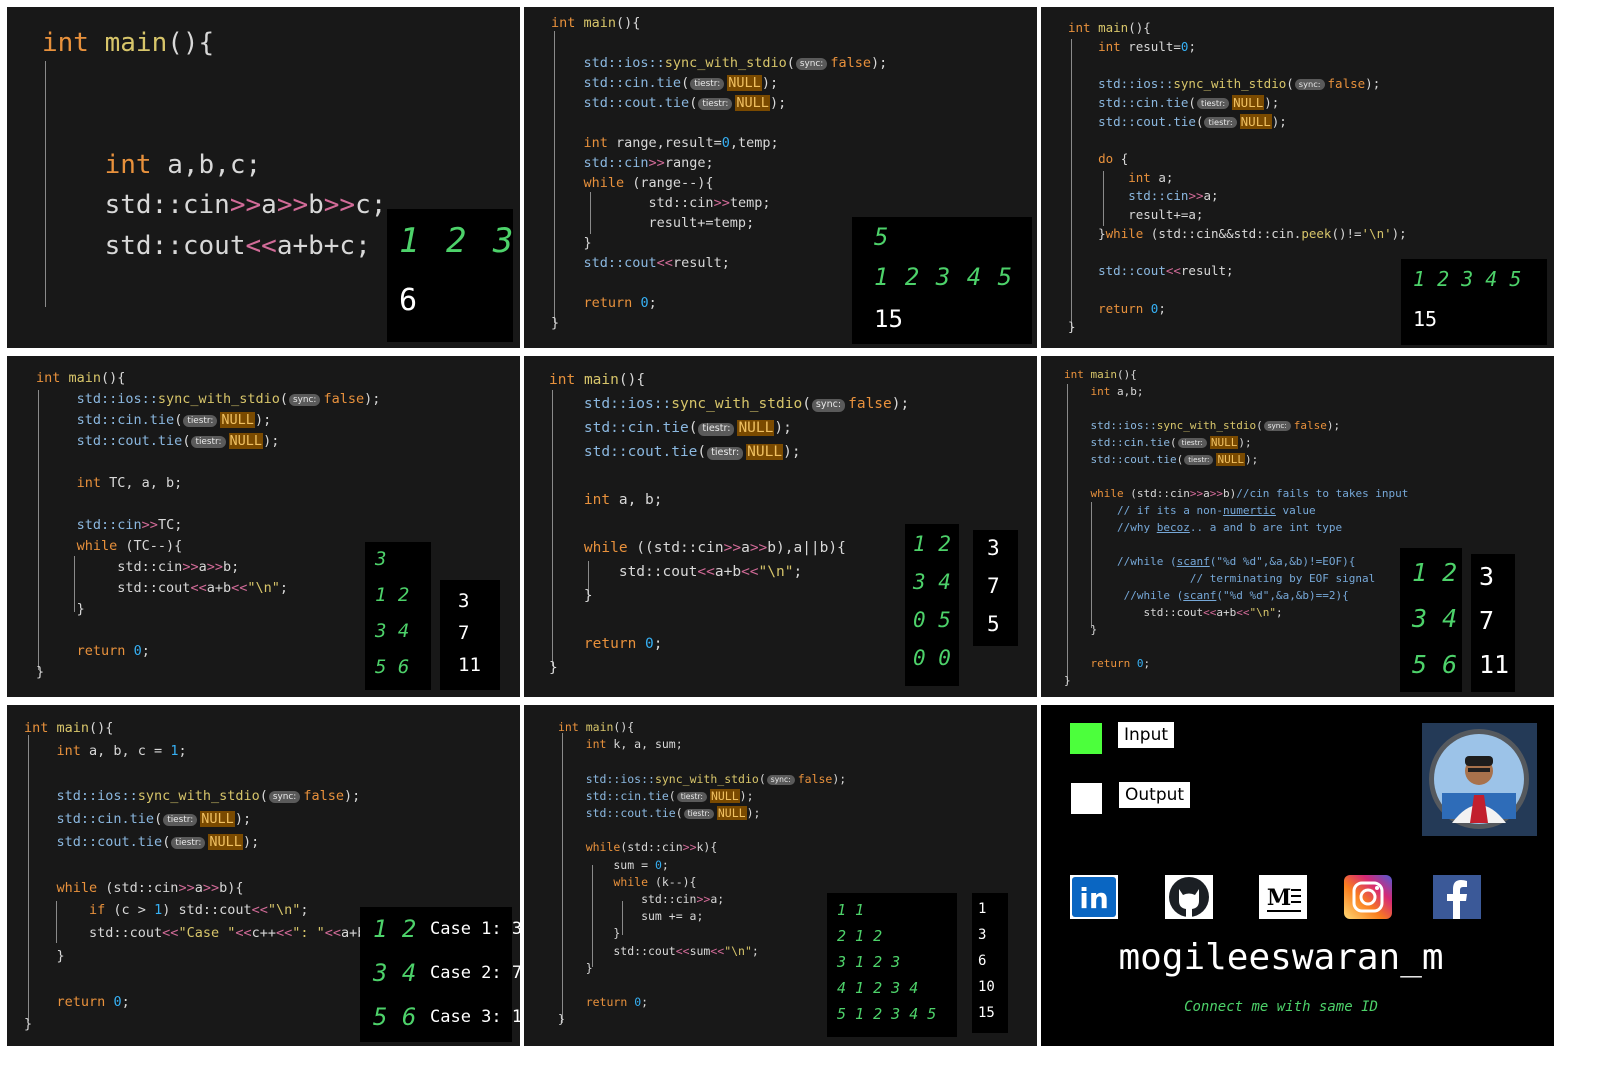 The width and height of the screenshot is (1603, 1075). I want to click on output-line: 10, so click(986, 987).